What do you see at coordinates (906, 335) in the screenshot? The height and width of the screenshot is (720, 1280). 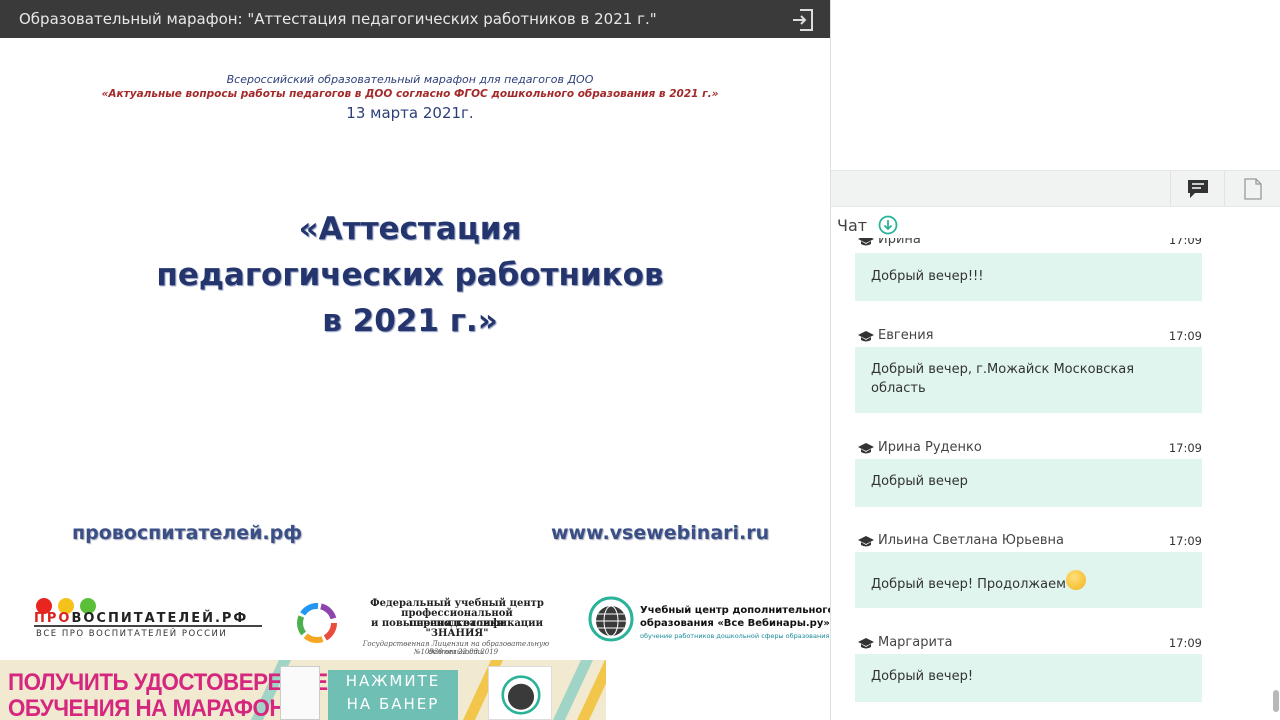 I see `message-author: Евгения` at bounding box center [906, 335].